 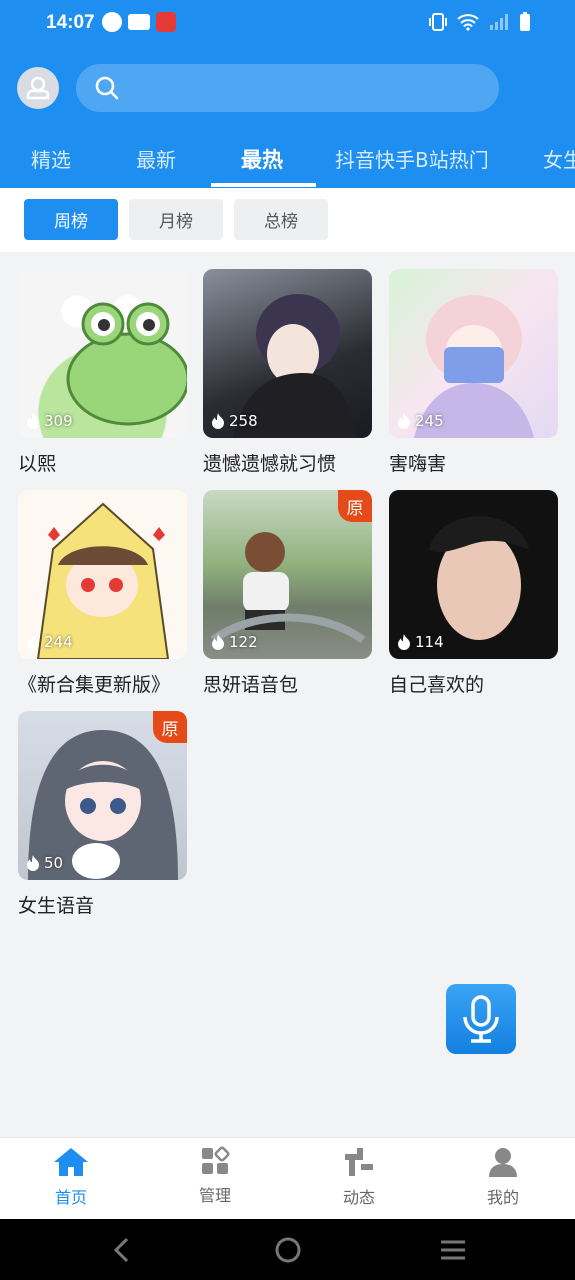 I want to click on nav-manage: 管理, so click(x=215, y=1176).